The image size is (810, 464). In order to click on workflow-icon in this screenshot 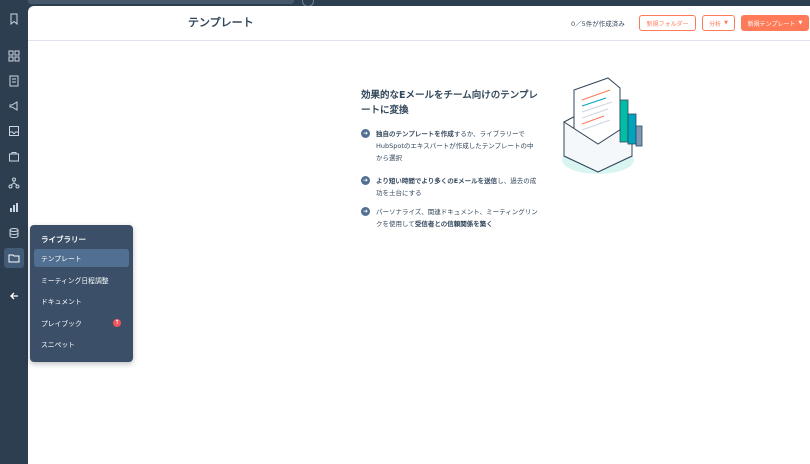, I will do `click(14, 183)`.